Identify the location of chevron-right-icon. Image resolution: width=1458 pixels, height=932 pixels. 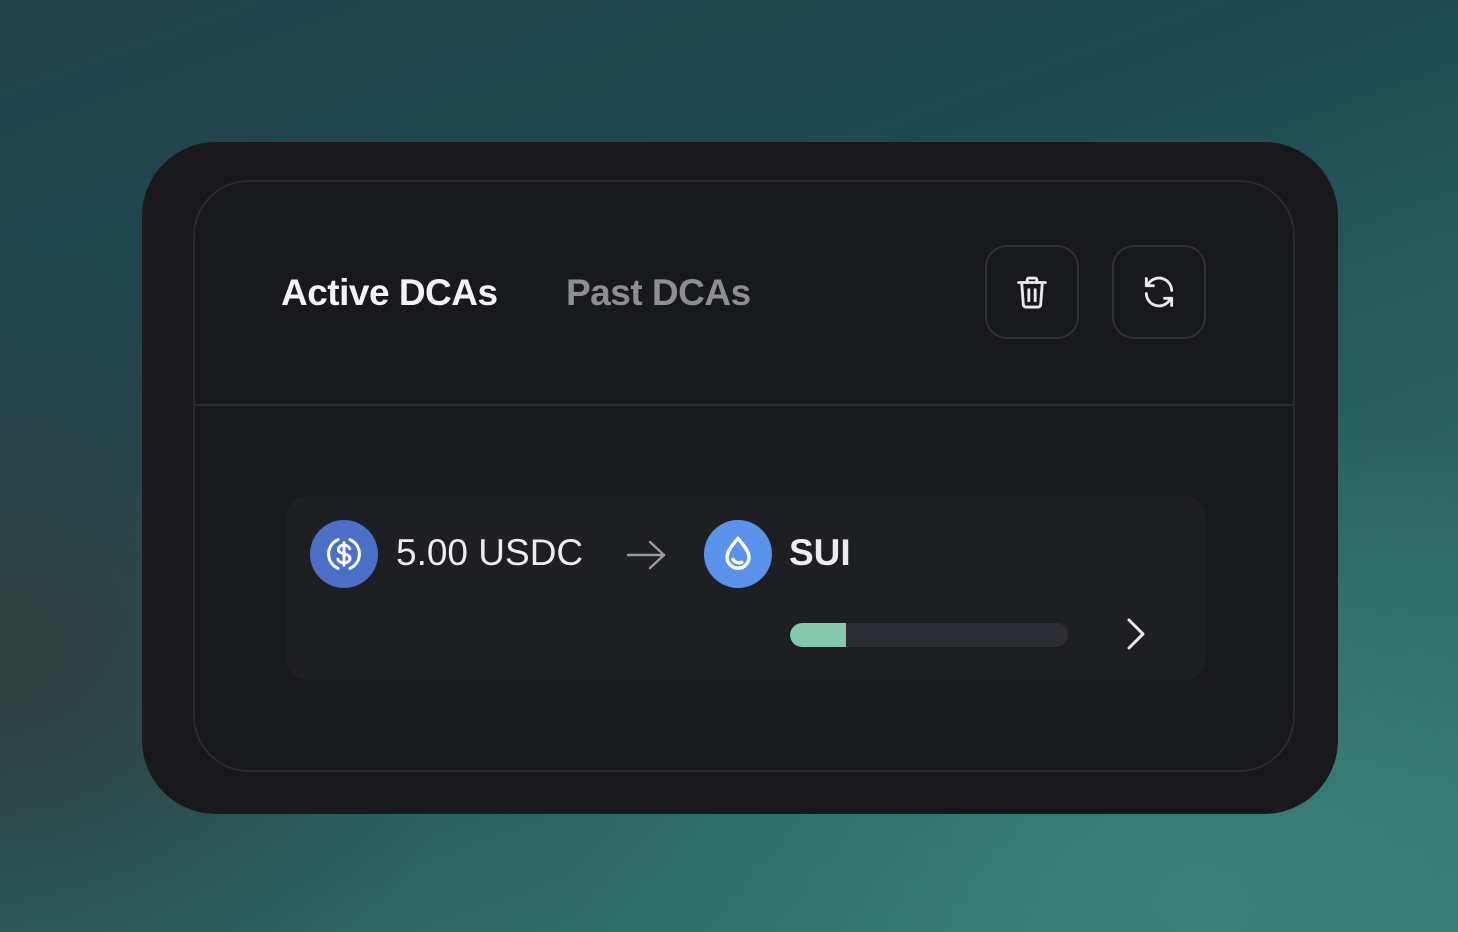
(1136, 634).